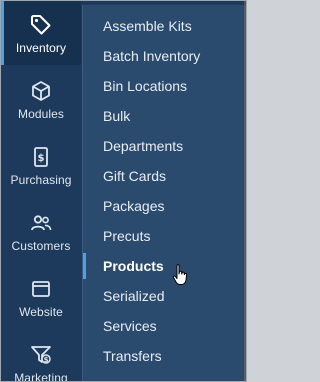  Describe the element at coordinates (180, 274) in the screenshot. I see `hand-pointer-cursor-icon` at that location.